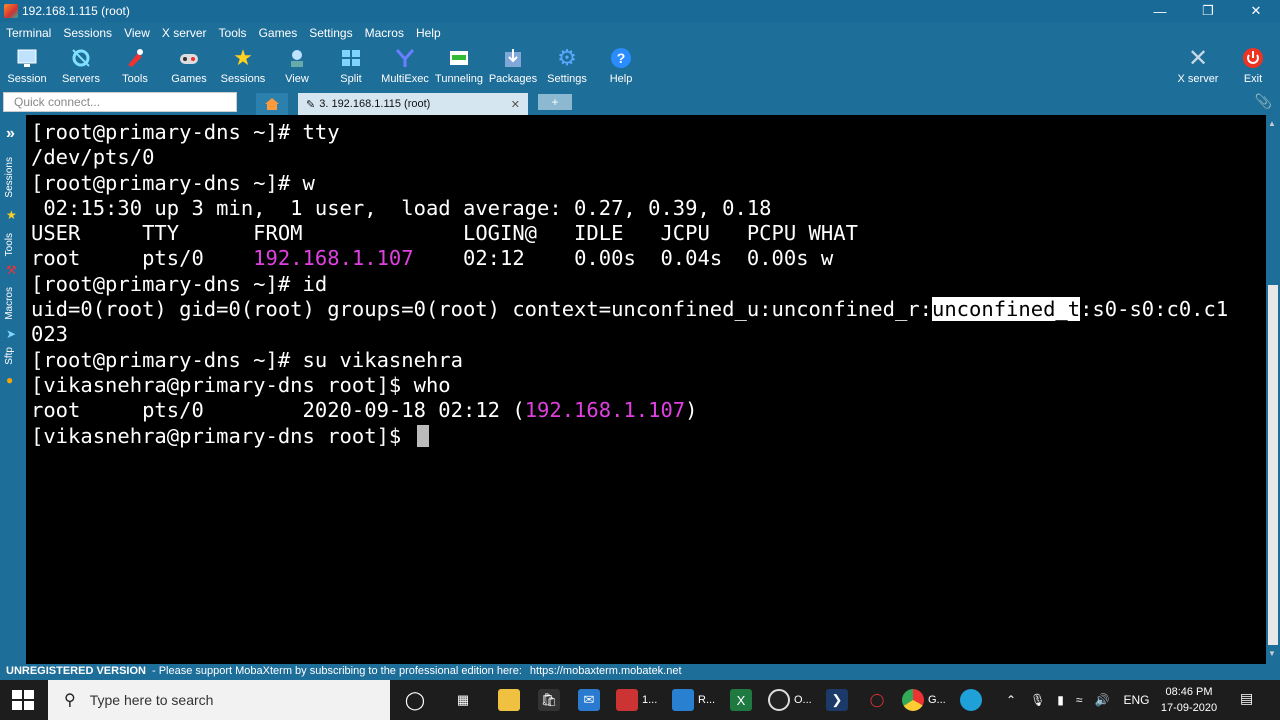 The image size is (1280, 720). I want to click on language-indicator: ENG, so click(1136, 700).